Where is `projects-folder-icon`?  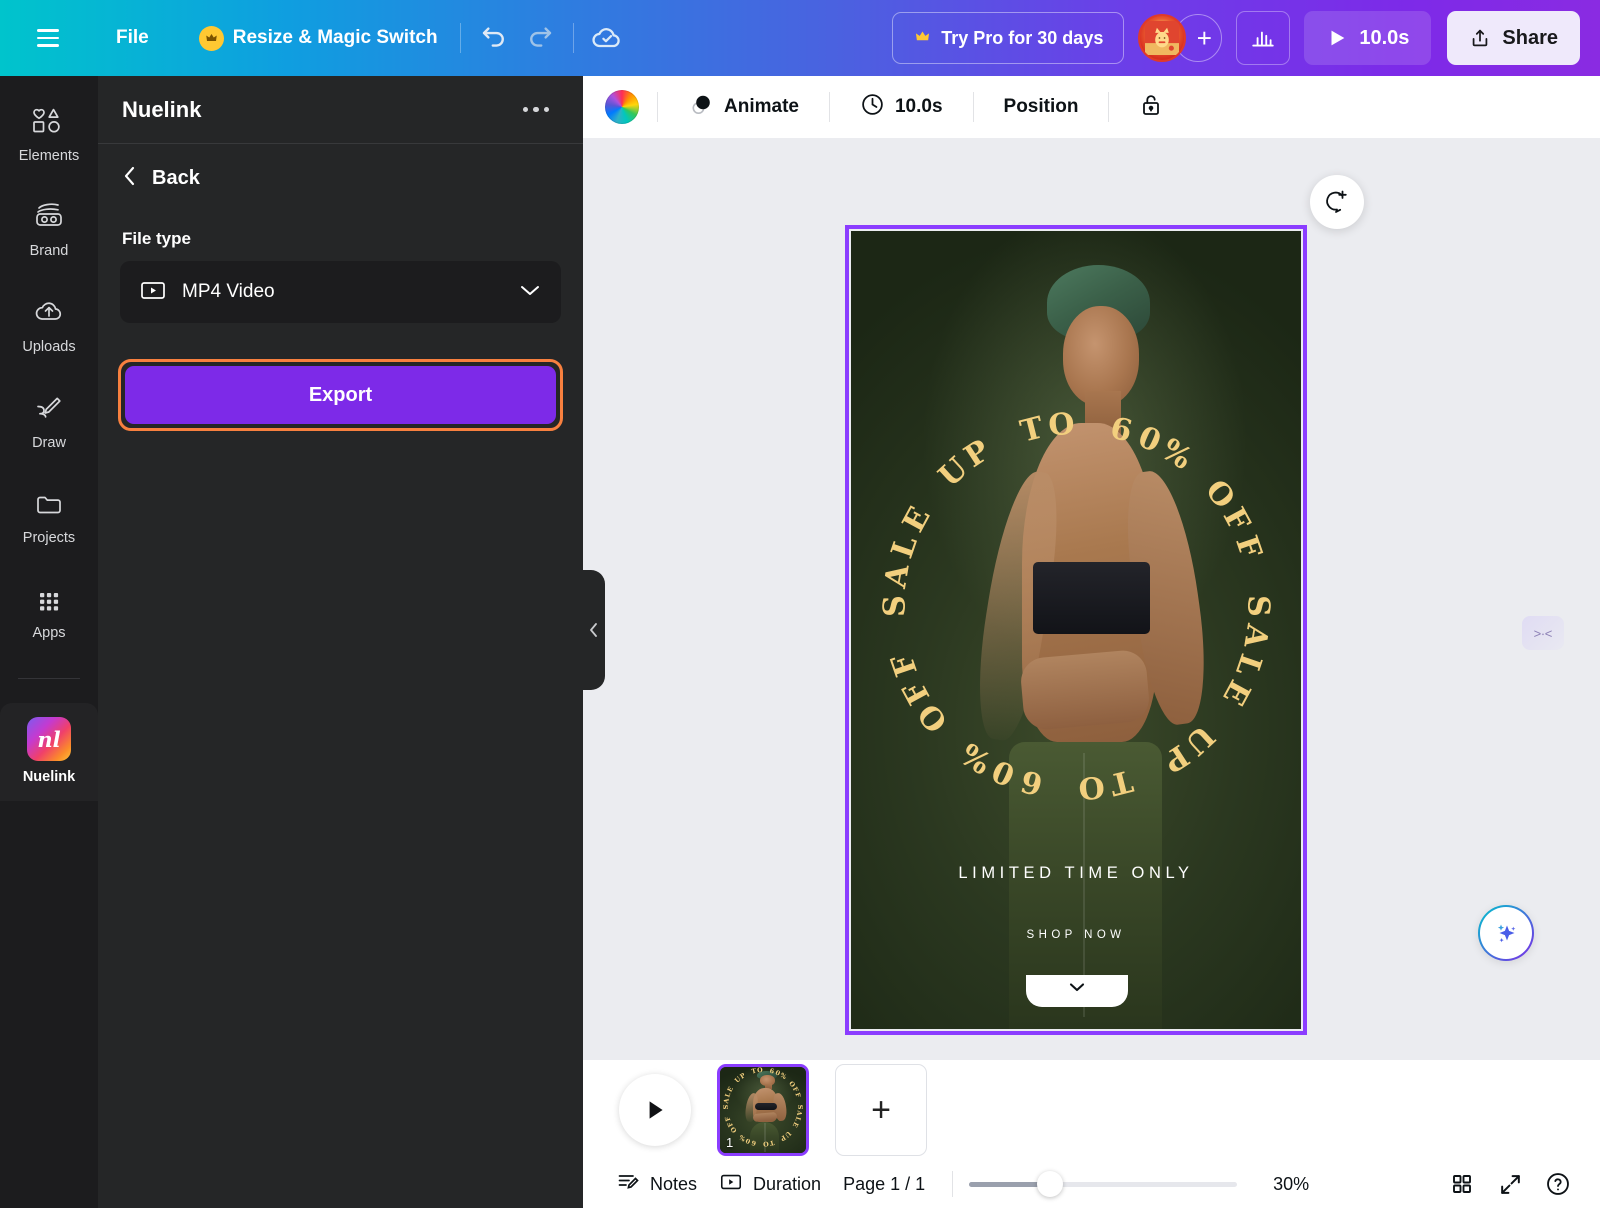
projects-folder-icon is located at coordinates (49, 506).